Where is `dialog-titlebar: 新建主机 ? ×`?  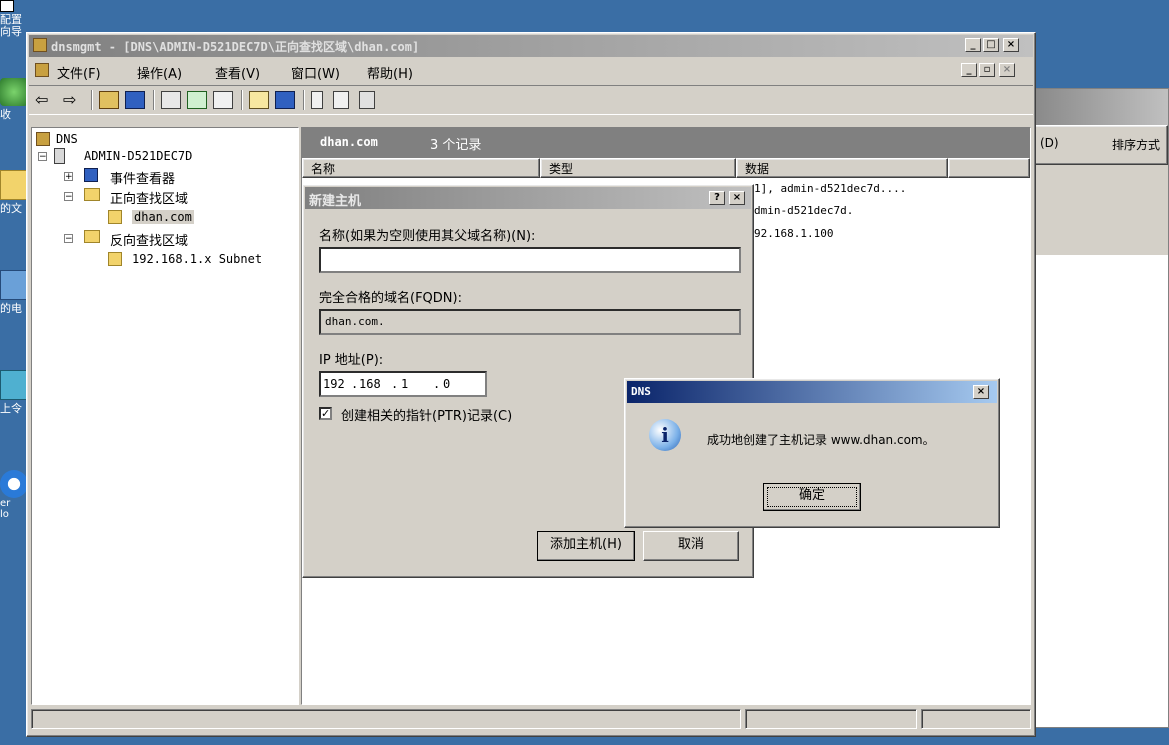 dialog-titlebar: 新建主机 ? × is located at coordinates (528, 198).